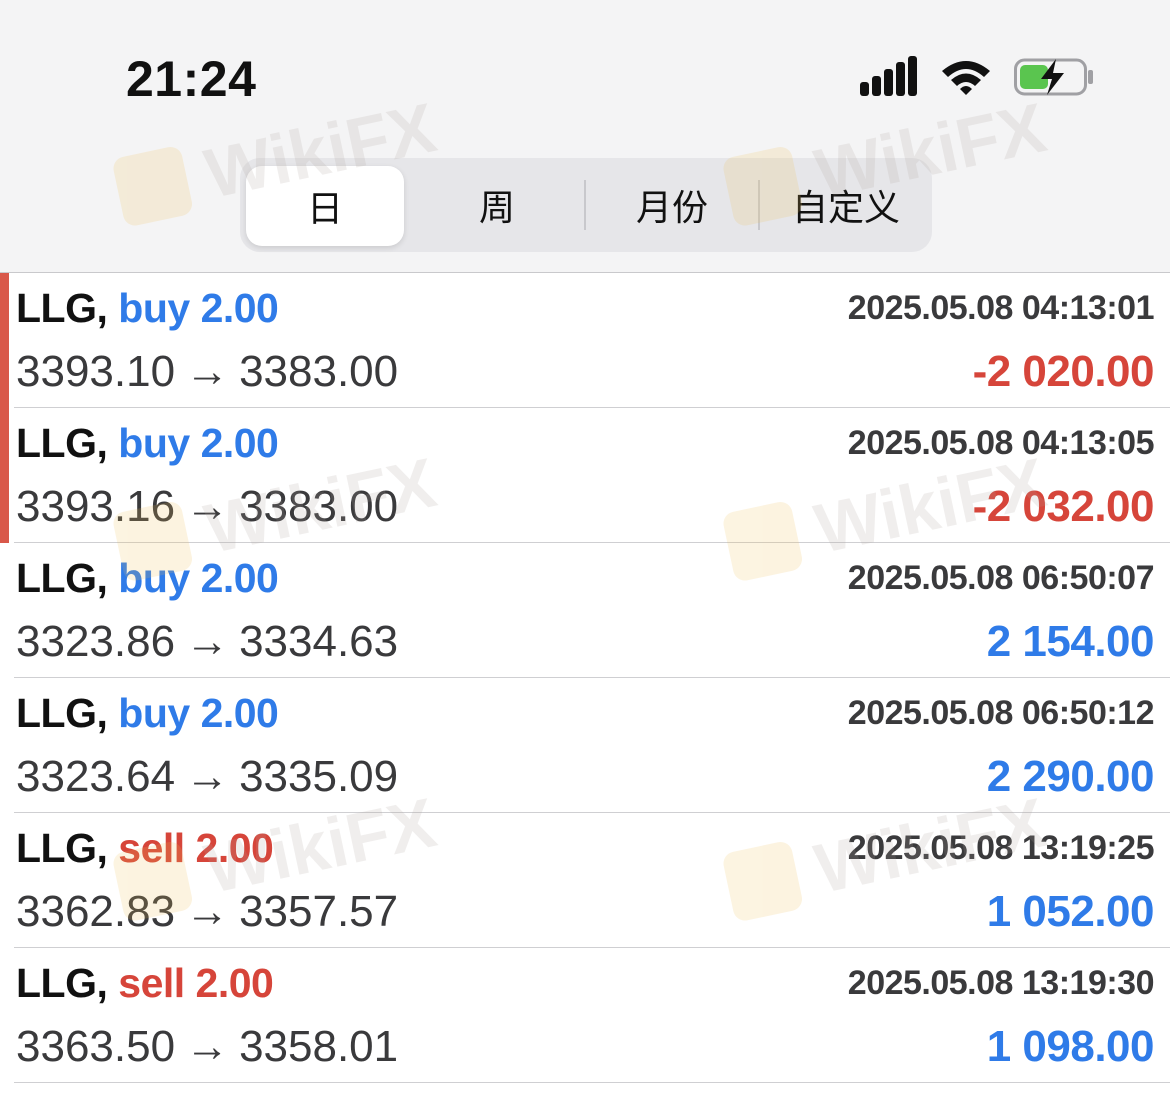 The width and height of the screenshot is (1170, 1096). I want to click on tab-month: 月份, so click(672, 205).